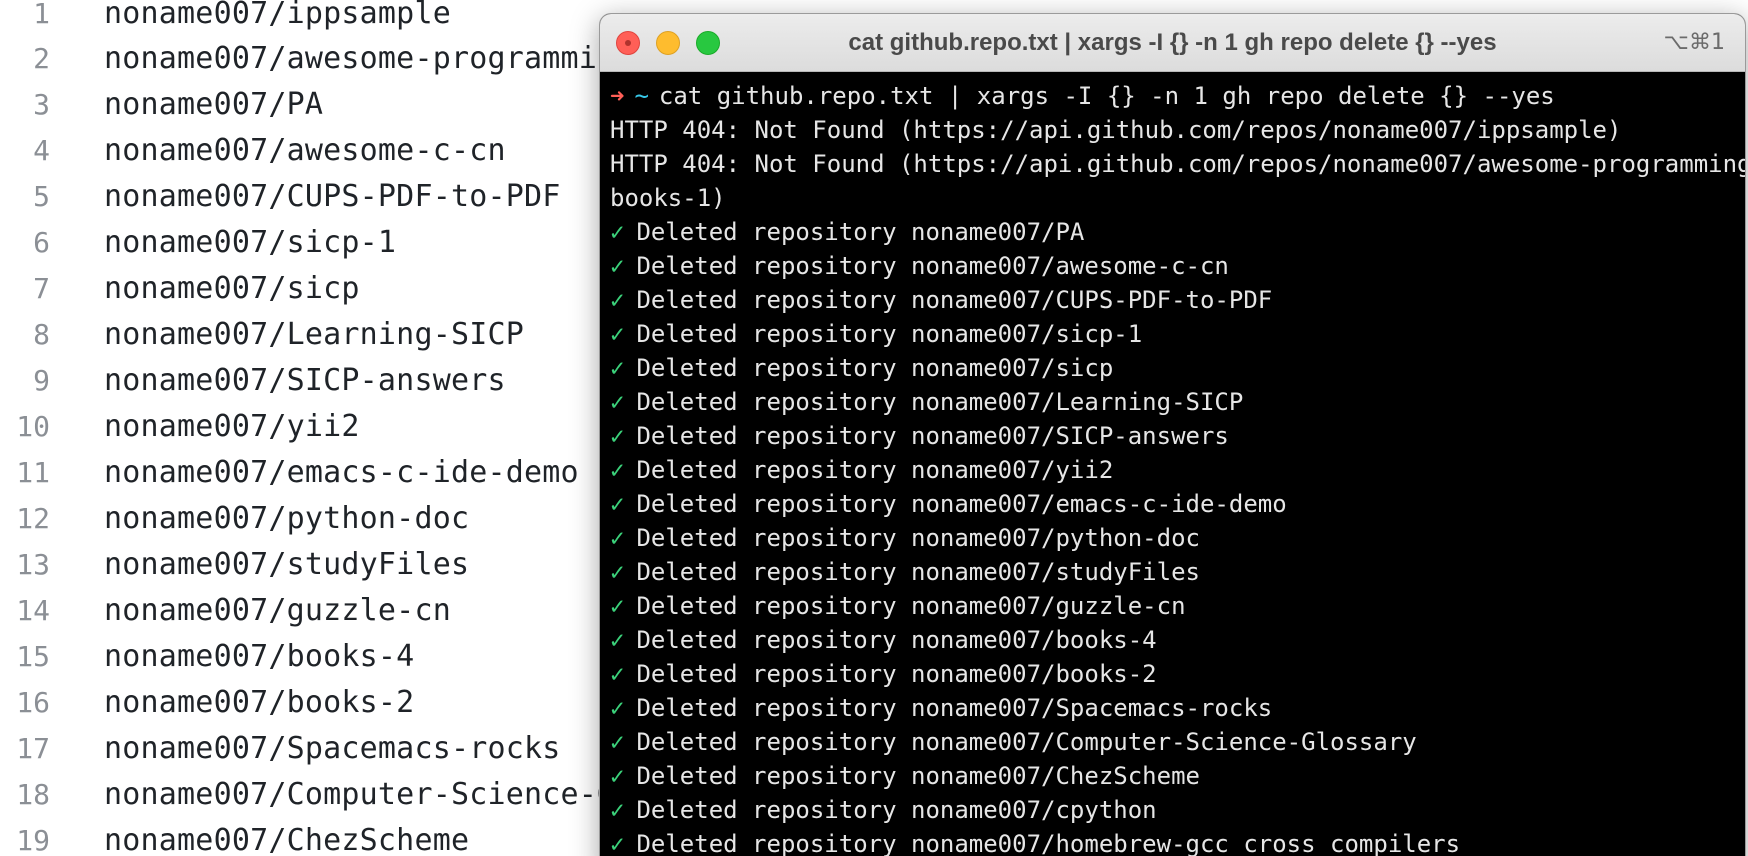  Describe the element at coordinates (918, 572) in the screenshot. I see `deleted-message: Deleted repository noname007/studyFiles` at that location.